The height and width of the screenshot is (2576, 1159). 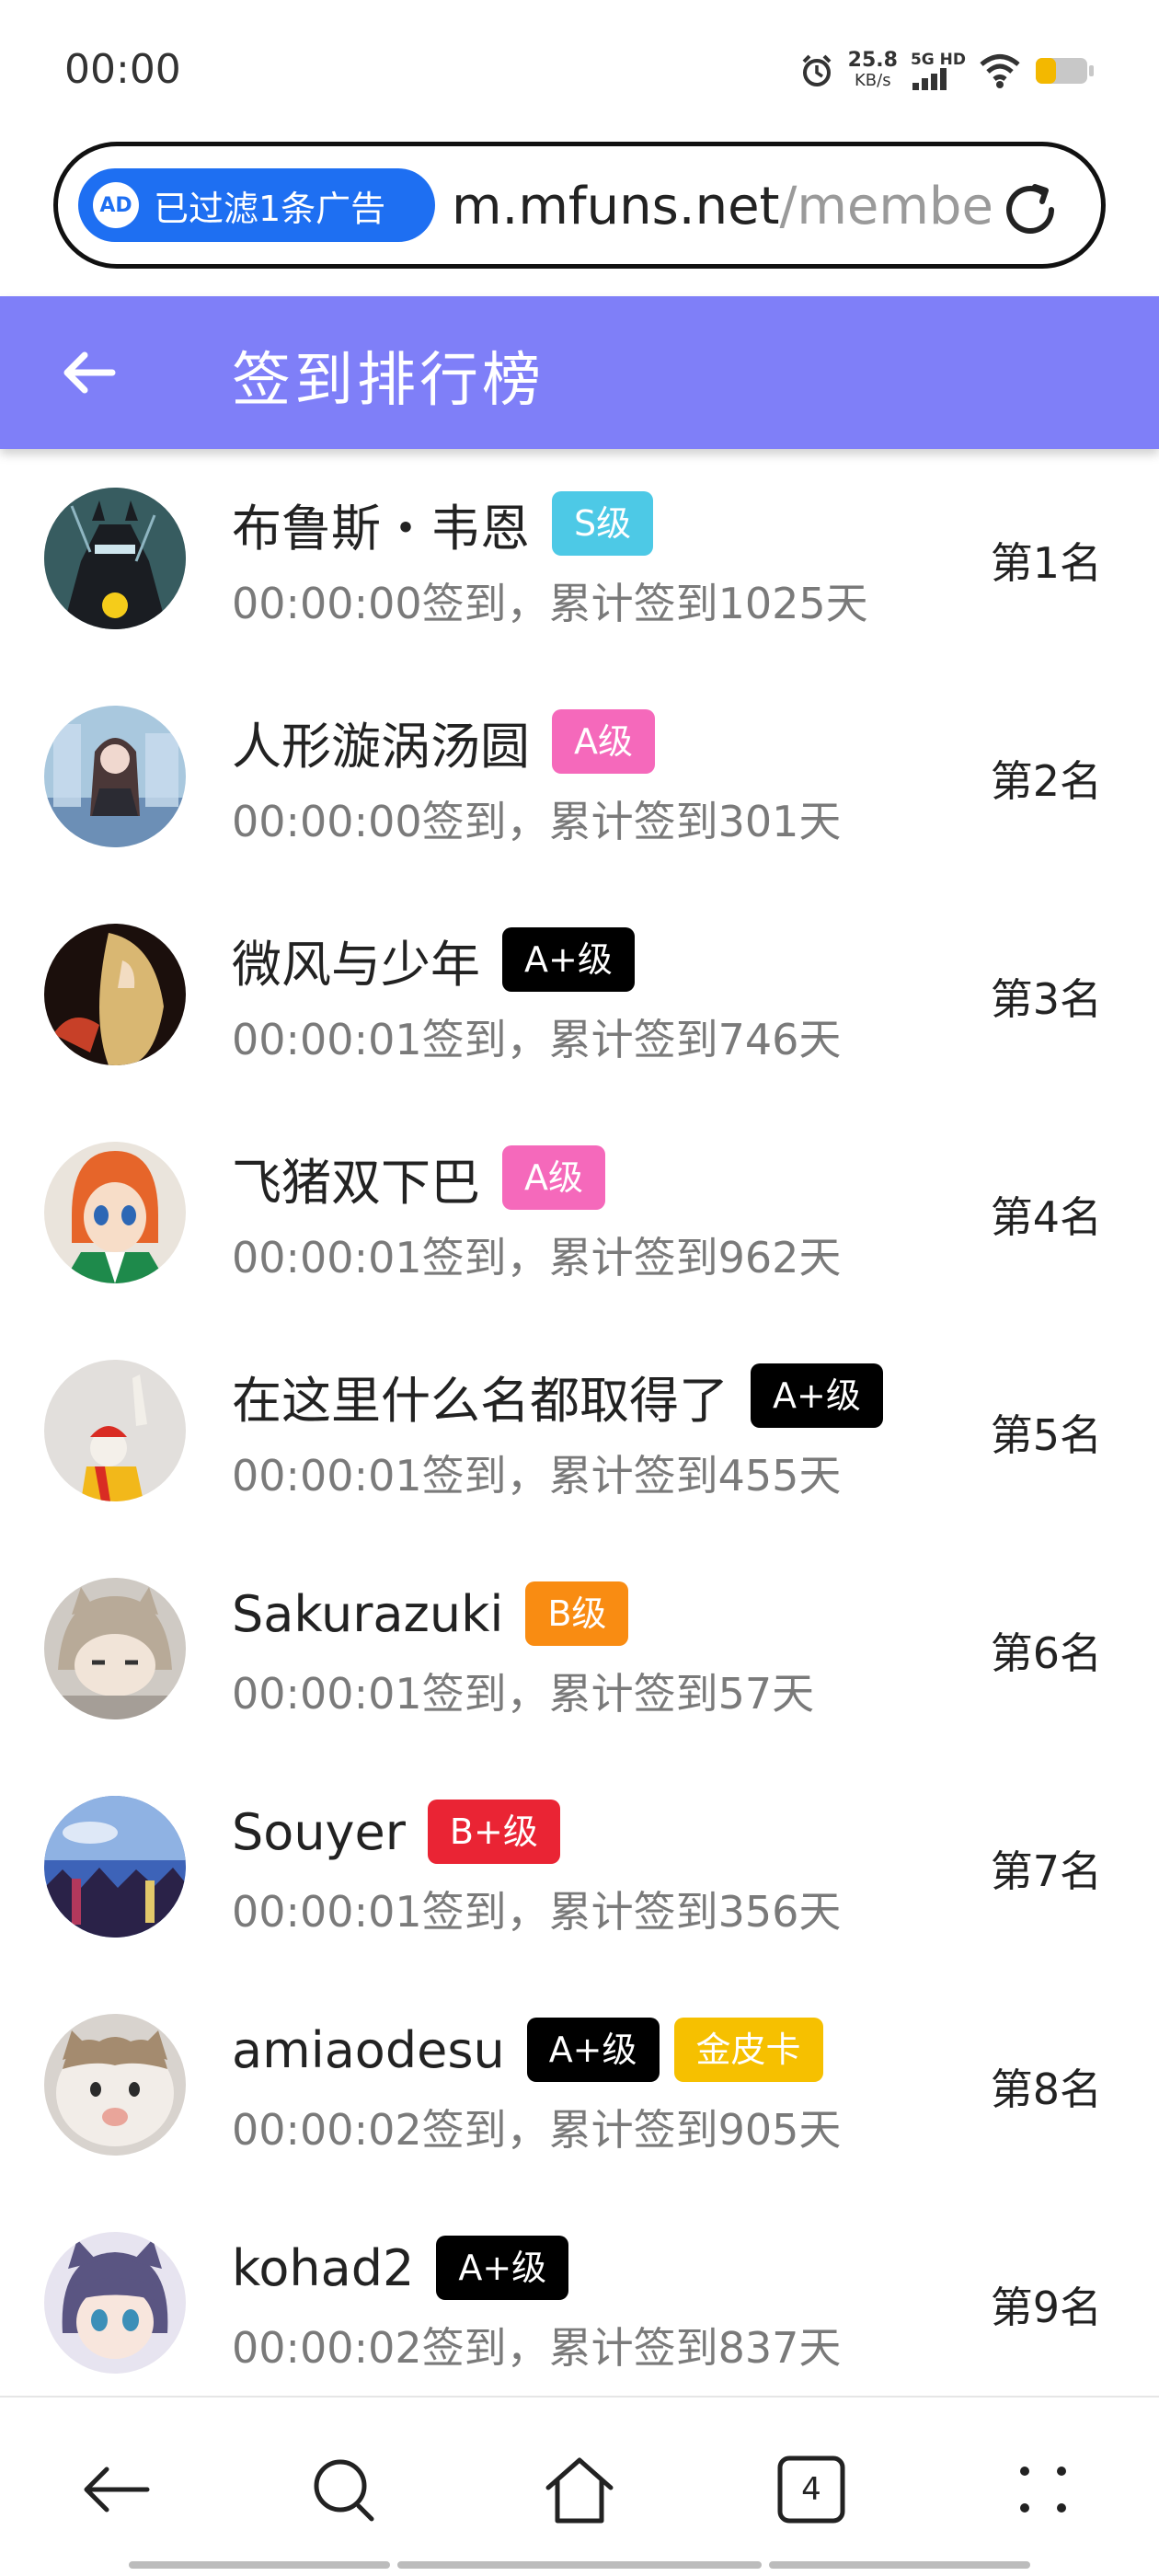 I want to click on url-text: m.mfuns.net/membe, so click(x=730, y=207).